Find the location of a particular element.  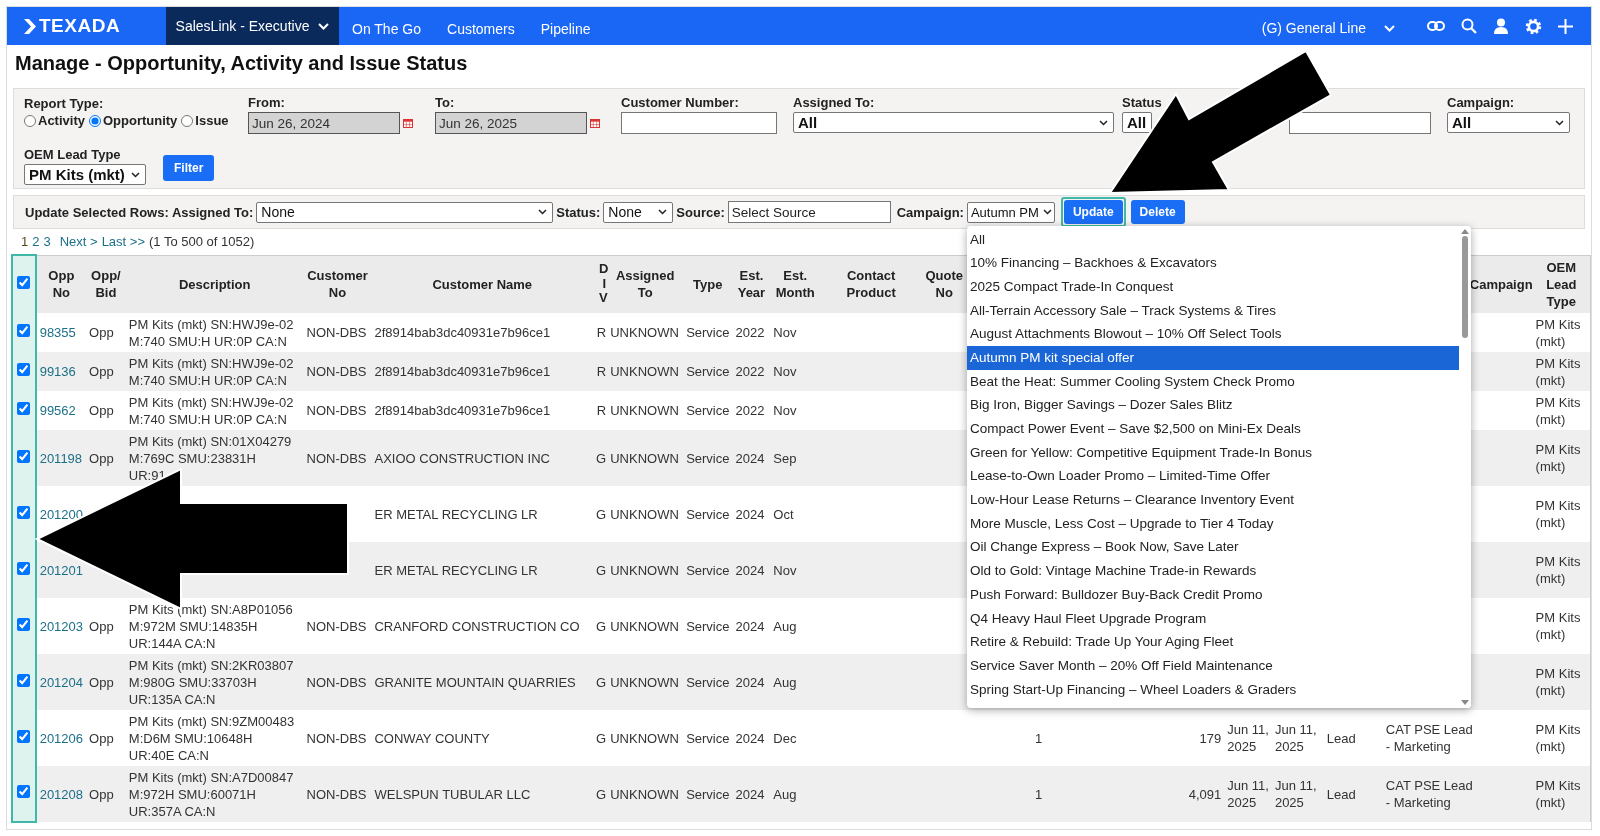

column-header: Assigned To is located at coordinates (645, 284).